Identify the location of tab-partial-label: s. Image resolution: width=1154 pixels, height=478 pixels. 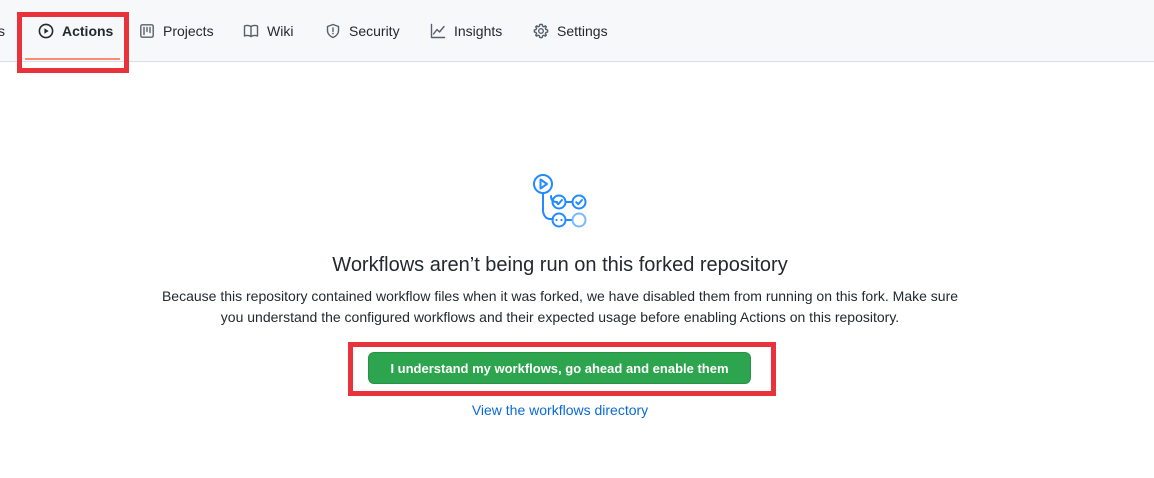
(2, 30).